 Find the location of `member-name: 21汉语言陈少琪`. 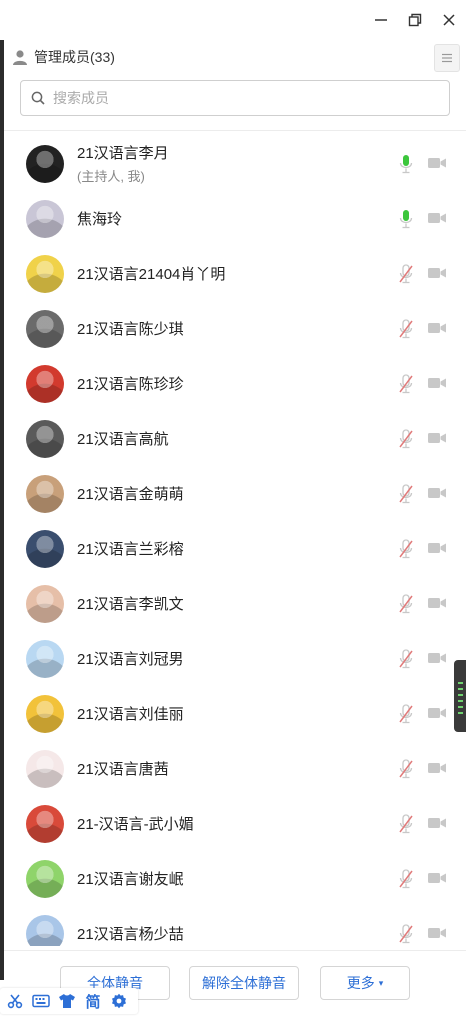

member-name: 21汉语言陈少琪 is located at coordinates (130, 329).